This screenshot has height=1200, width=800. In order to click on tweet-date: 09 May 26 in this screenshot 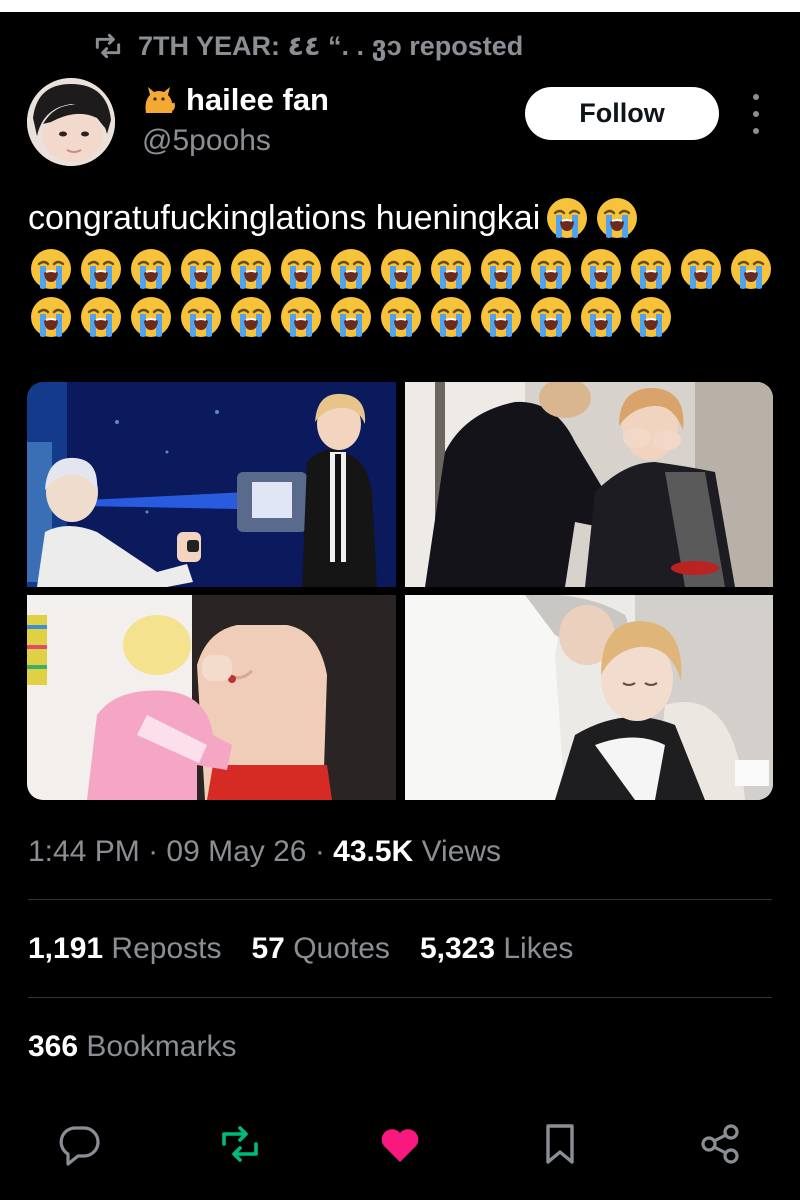, I will do `click(236, 851)`.